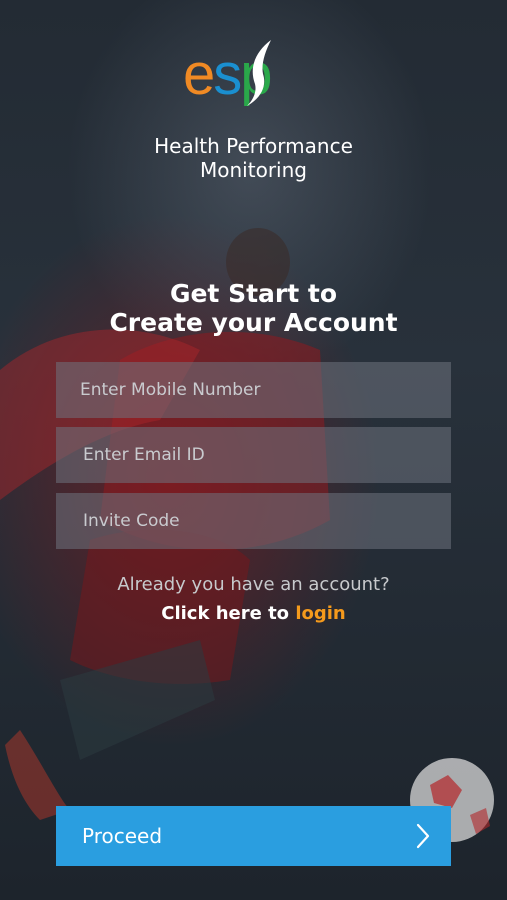 This screenshot has height=900, width=507. I want to click on leaf-icon, so click(259, 73).